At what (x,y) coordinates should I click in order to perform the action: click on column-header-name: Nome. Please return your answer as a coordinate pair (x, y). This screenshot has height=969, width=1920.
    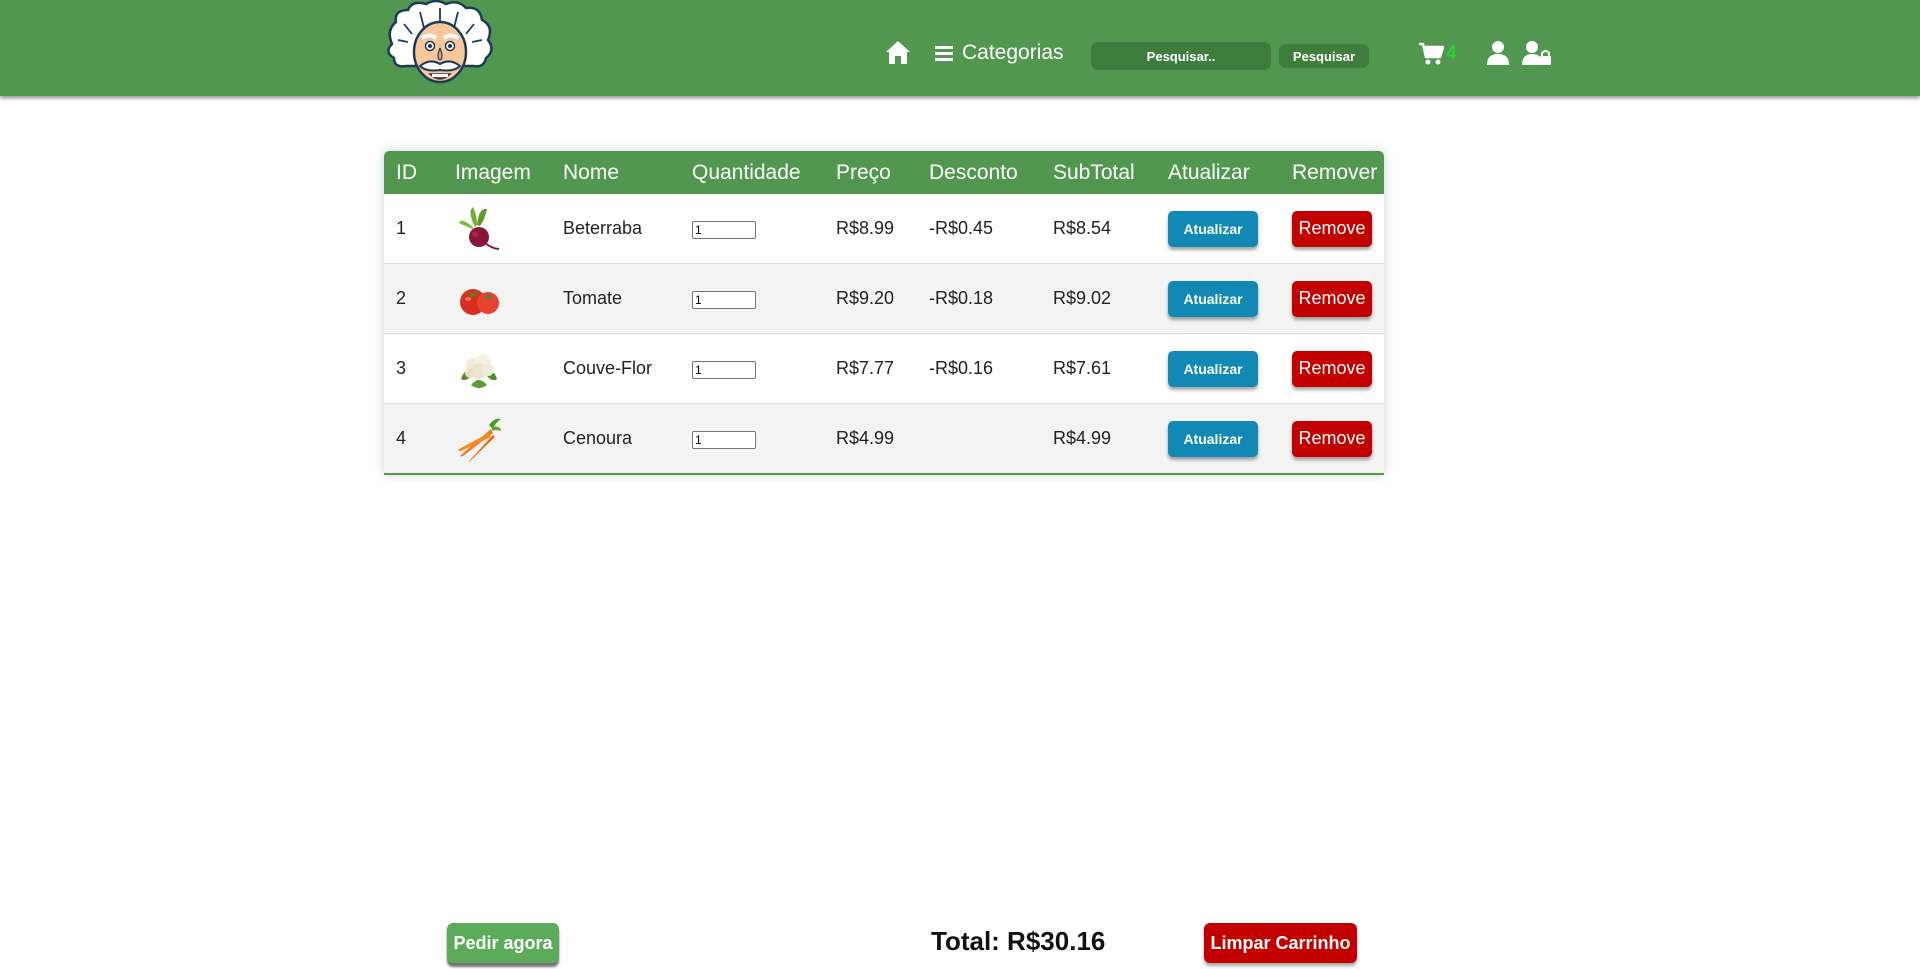
    Looking at the image, I should click on (591, 172).